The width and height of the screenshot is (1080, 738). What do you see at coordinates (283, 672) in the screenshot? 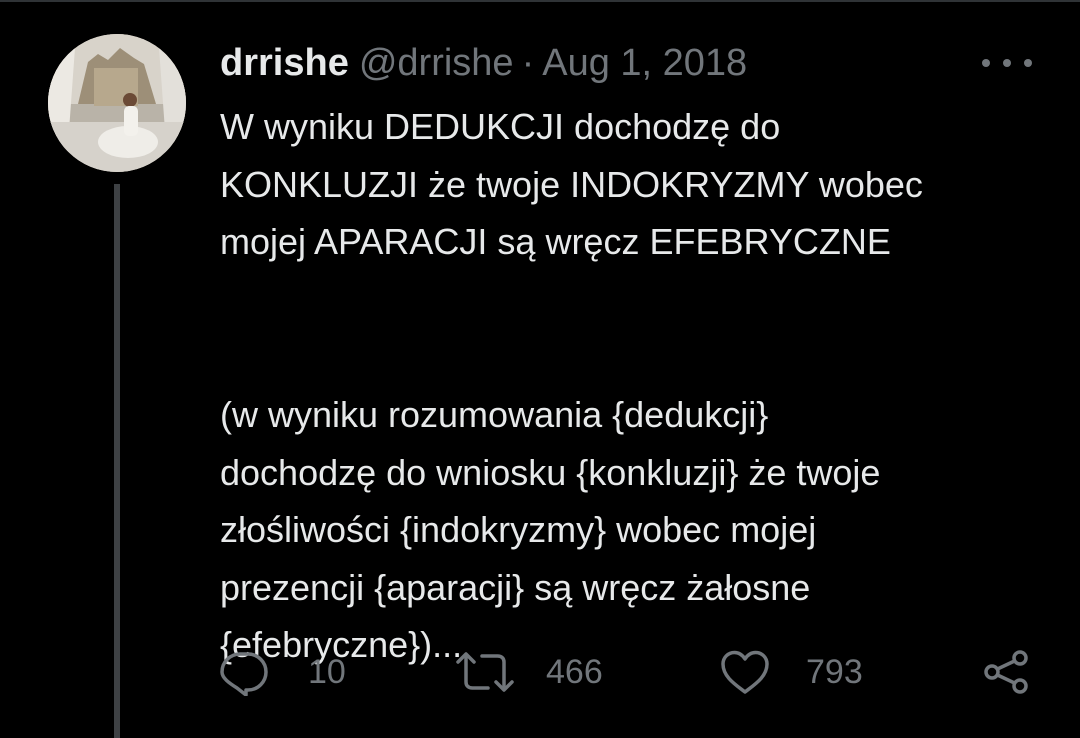
I see `reply-button: 10` at bounding box center [283, 672].